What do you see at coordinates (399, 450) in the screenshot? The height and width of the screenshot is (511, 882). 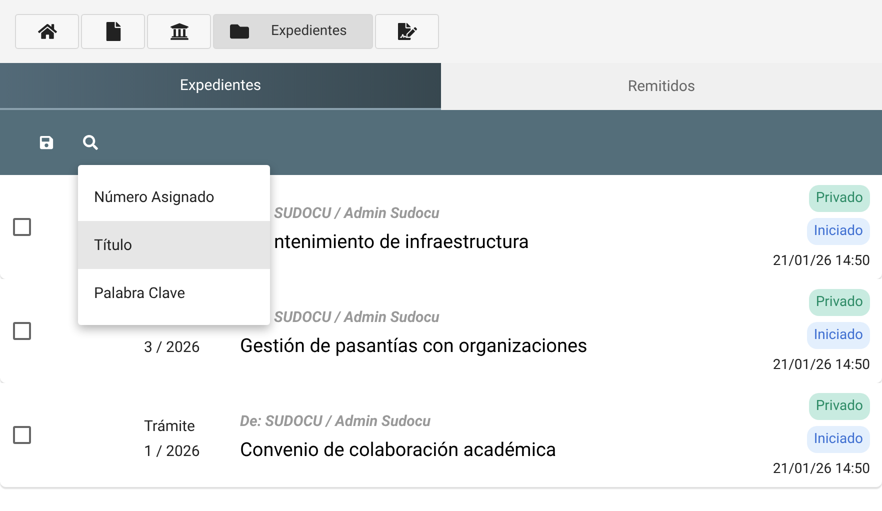 I see `record-title: Convenio de colaboración académica` at bounding box center [399, 450].